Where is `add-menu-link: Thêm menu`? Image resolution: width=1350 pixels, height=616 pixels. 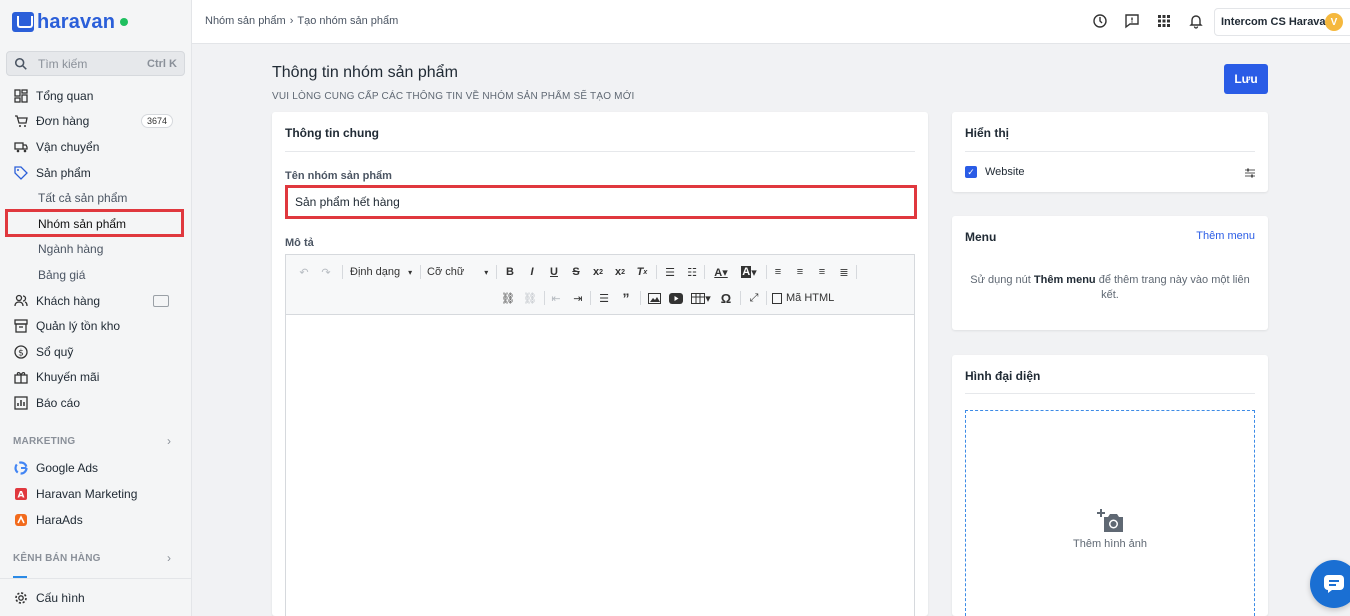 add-menu-link: Thêm menu is located at coordinates (1225, 236).